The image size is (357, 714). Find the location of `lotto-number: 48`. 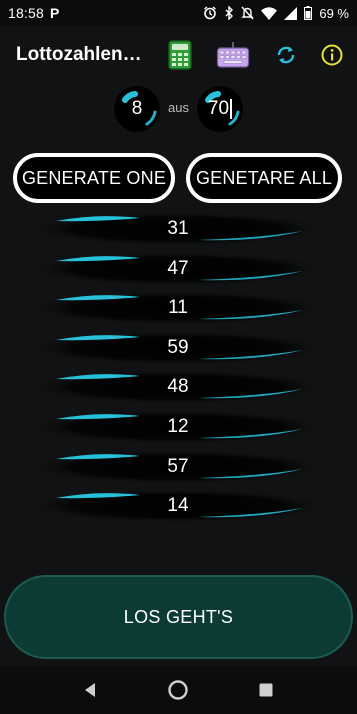

lotto-number: 48 is located at coordinates (178, 387).